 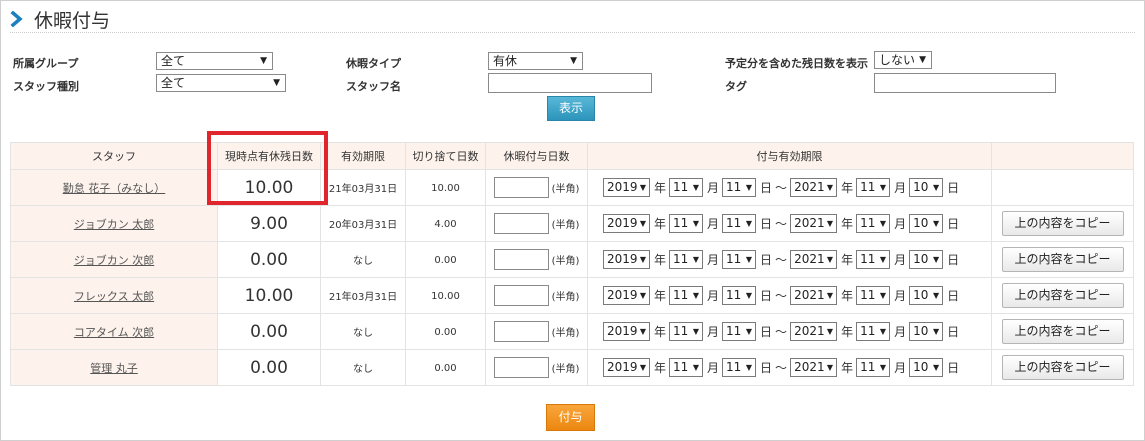 What do you see at coordinates (114, 368) in the screenshot?
I see `staff-name-link: 管理 丸子` at bounding box center [114, 368].